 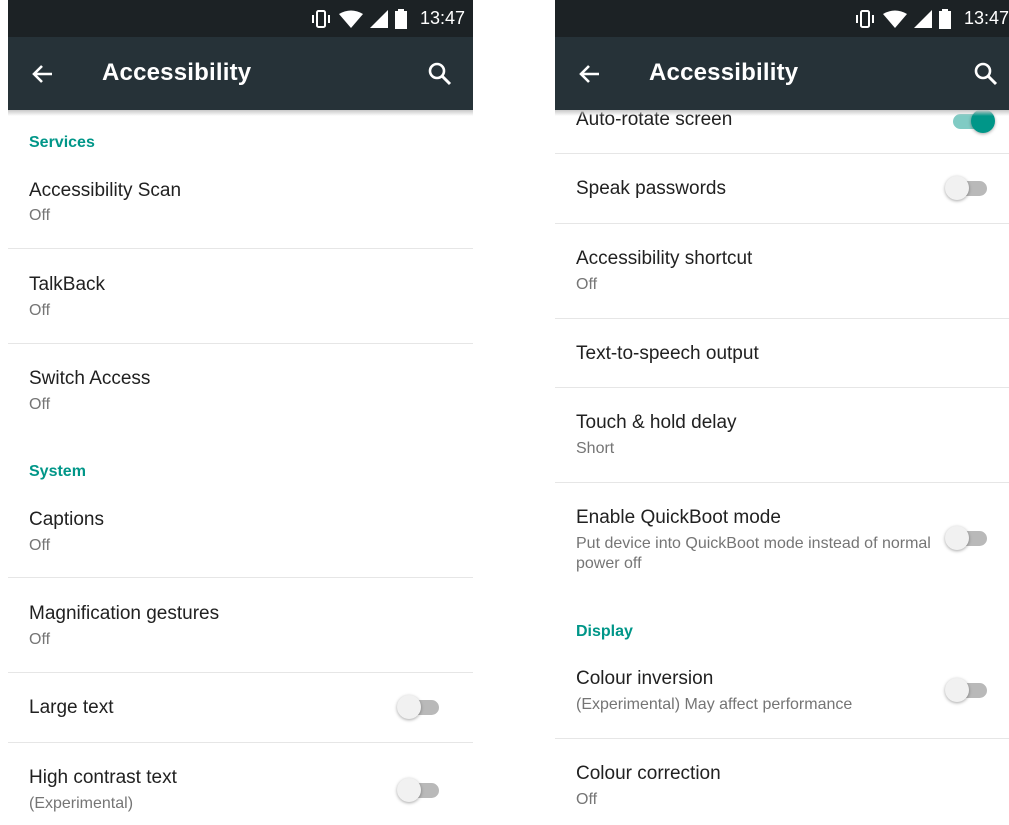 I want to click on list-item-magnification-gestures: Magnification gestures Off, so click(x=240, y=625).